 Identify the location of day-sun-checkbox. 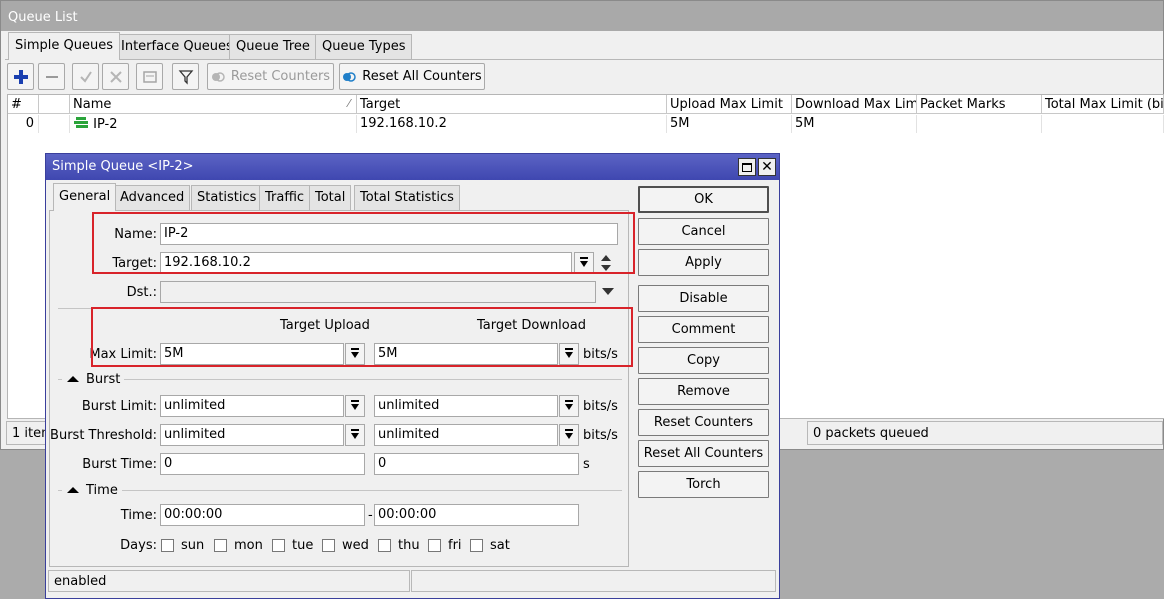
(167, 545).